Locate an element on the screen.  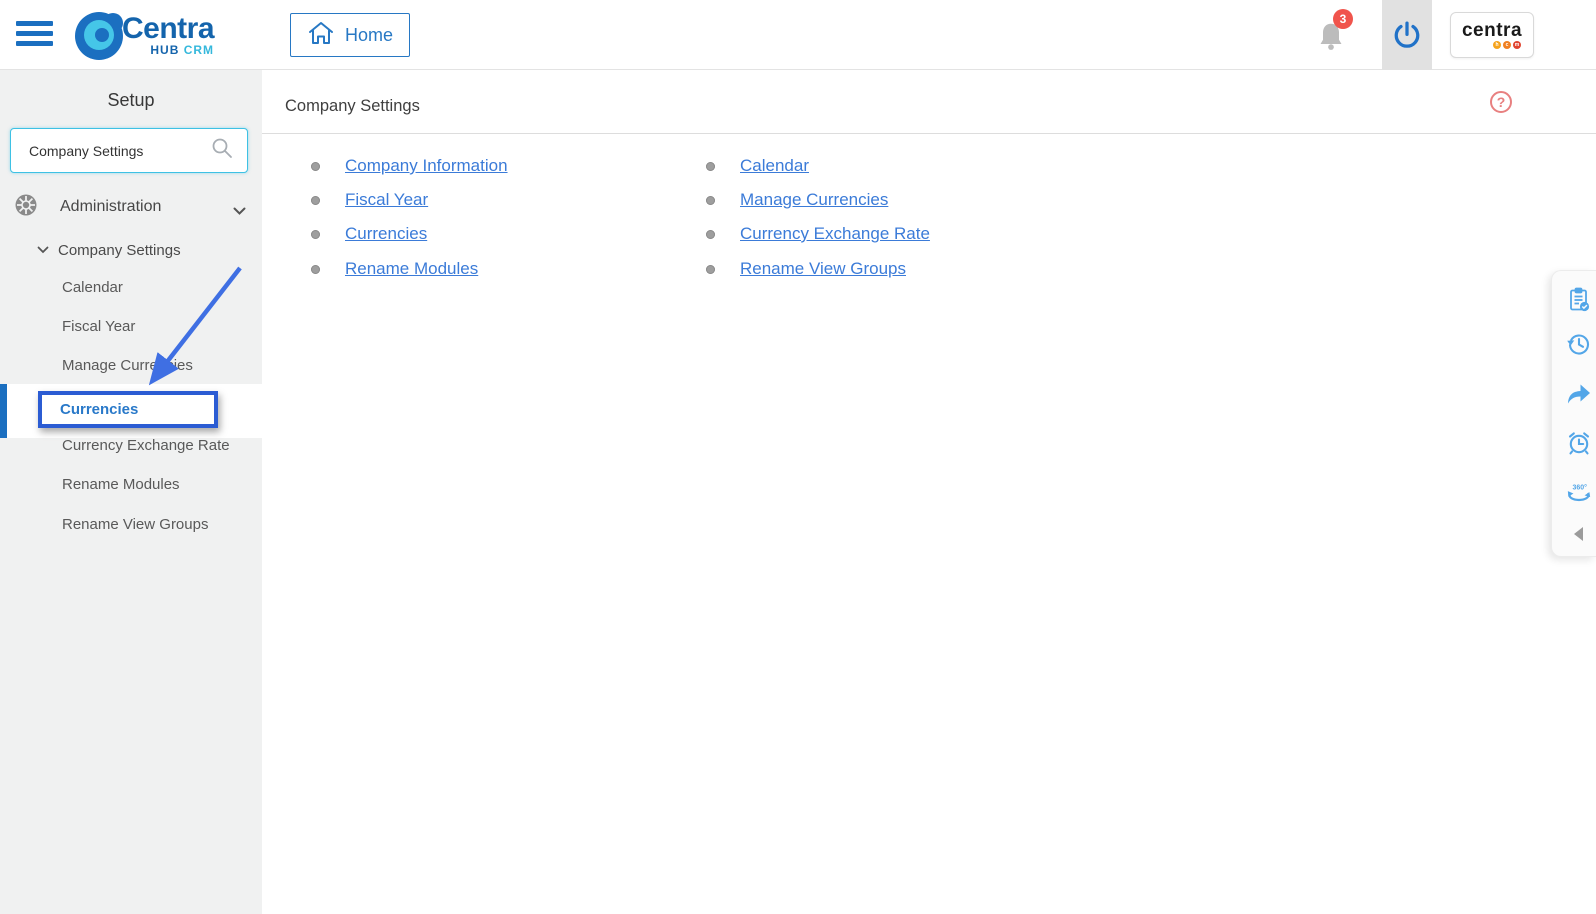
sidebar-group-company-settings: Company Settings is located at coordinates (131, 250).